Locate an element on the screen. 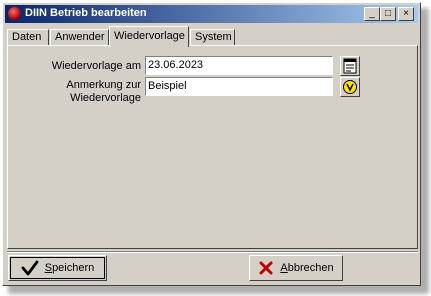  note-lookup-button is located at coordinates (350, 87).